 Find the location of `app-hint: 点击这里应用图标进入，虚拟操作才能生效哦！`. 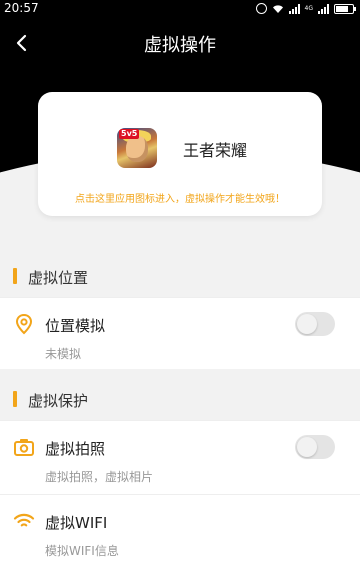

app-hint: 点击这里应用图标进入，虚拟操作才能生效哦！ is located at coordinates (180, 199).